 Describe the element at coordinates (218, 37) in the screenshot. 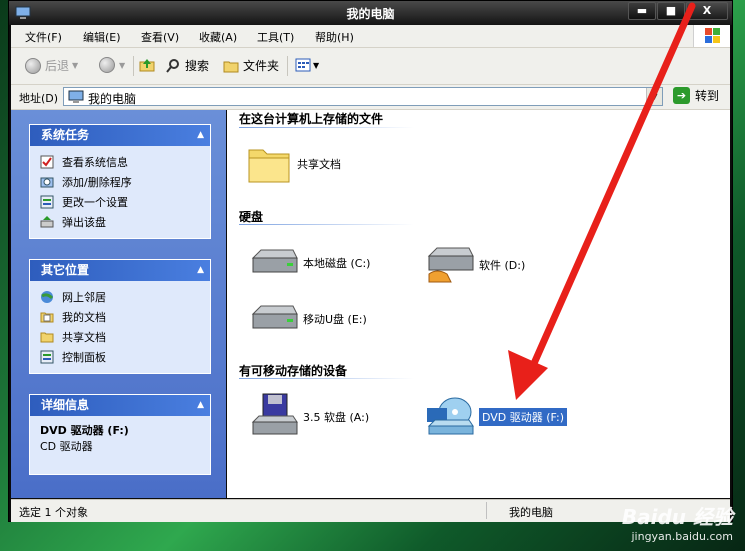

I see `menu-favorites: 收藏(A)` at that location.